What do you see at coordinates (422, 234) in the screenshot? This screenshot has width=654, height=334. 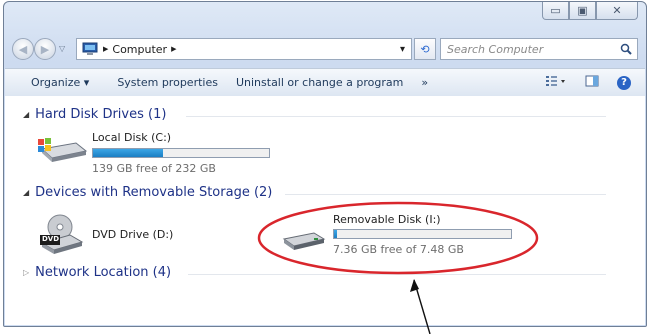 I see `removable-disk-usage-bar` at bounding box center [422, 234].